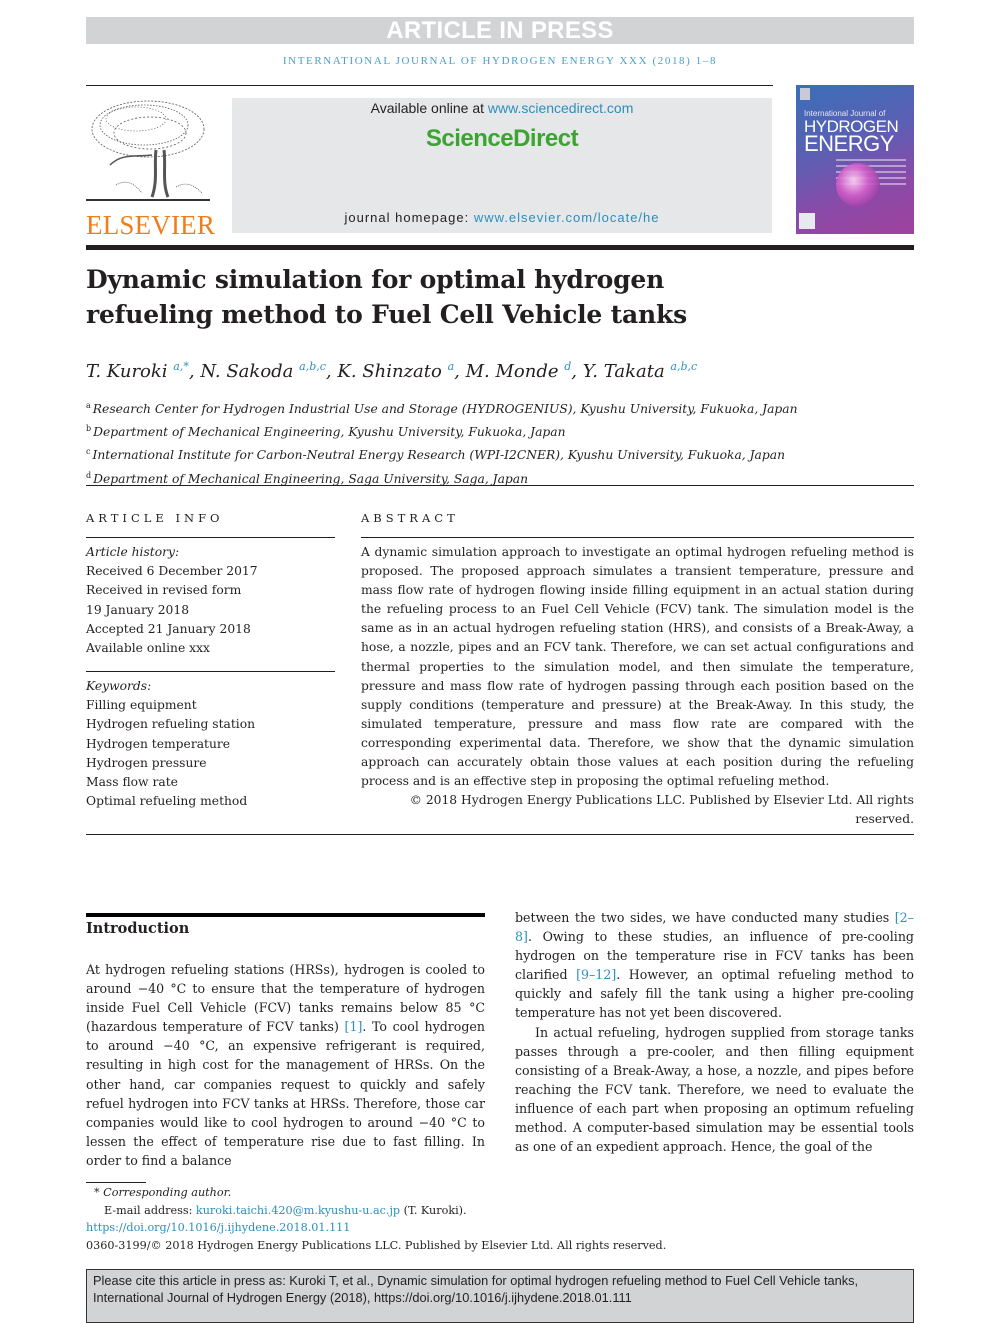 Image resolution: width=992 pixels, height=1323 pixels. Describe the element at coordinates (138, 609) in the screenshot. I see `history-item: 19 January 2018` at that location.